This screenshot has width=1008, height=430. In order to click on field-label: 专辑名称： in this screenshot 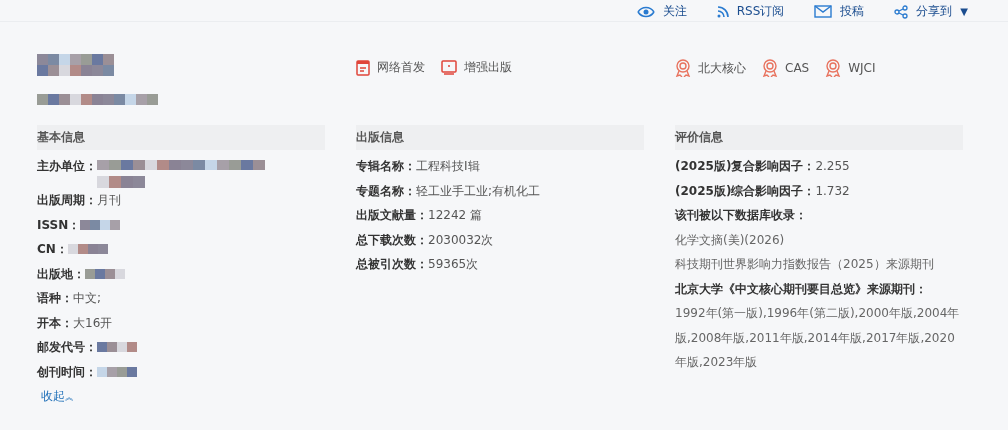, I will do `click(386, 166)`.